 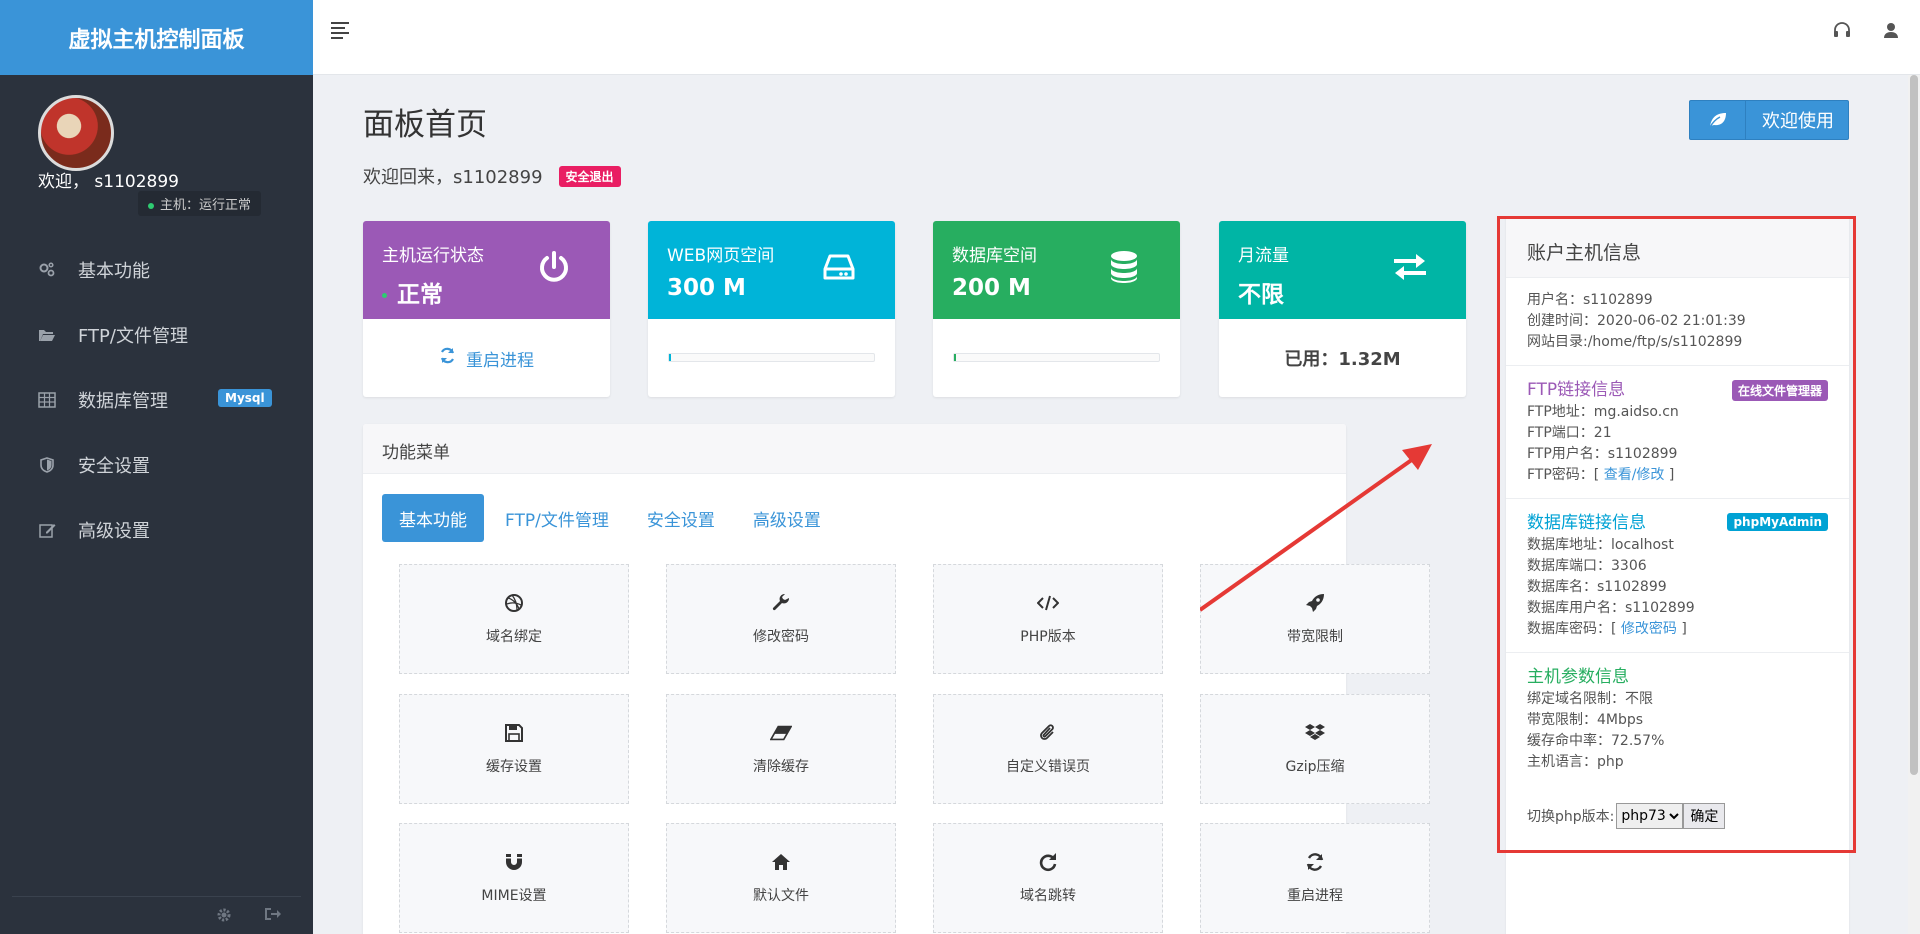 What do you see at coordinates (1048, 619) in the screenshot?
I see `tile-php-version: PHP版本` at bounding box center [1048, 619].